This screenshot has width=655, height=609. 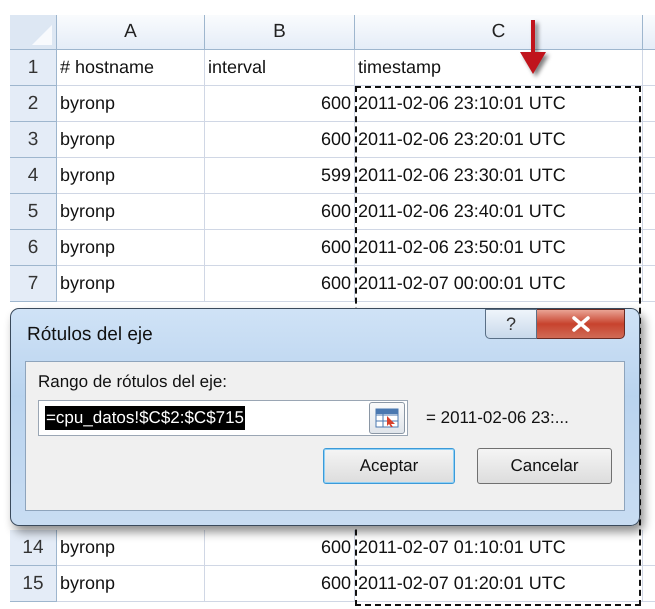 I want to click on ok-button: Aceptar, so click(x=389, y=466).